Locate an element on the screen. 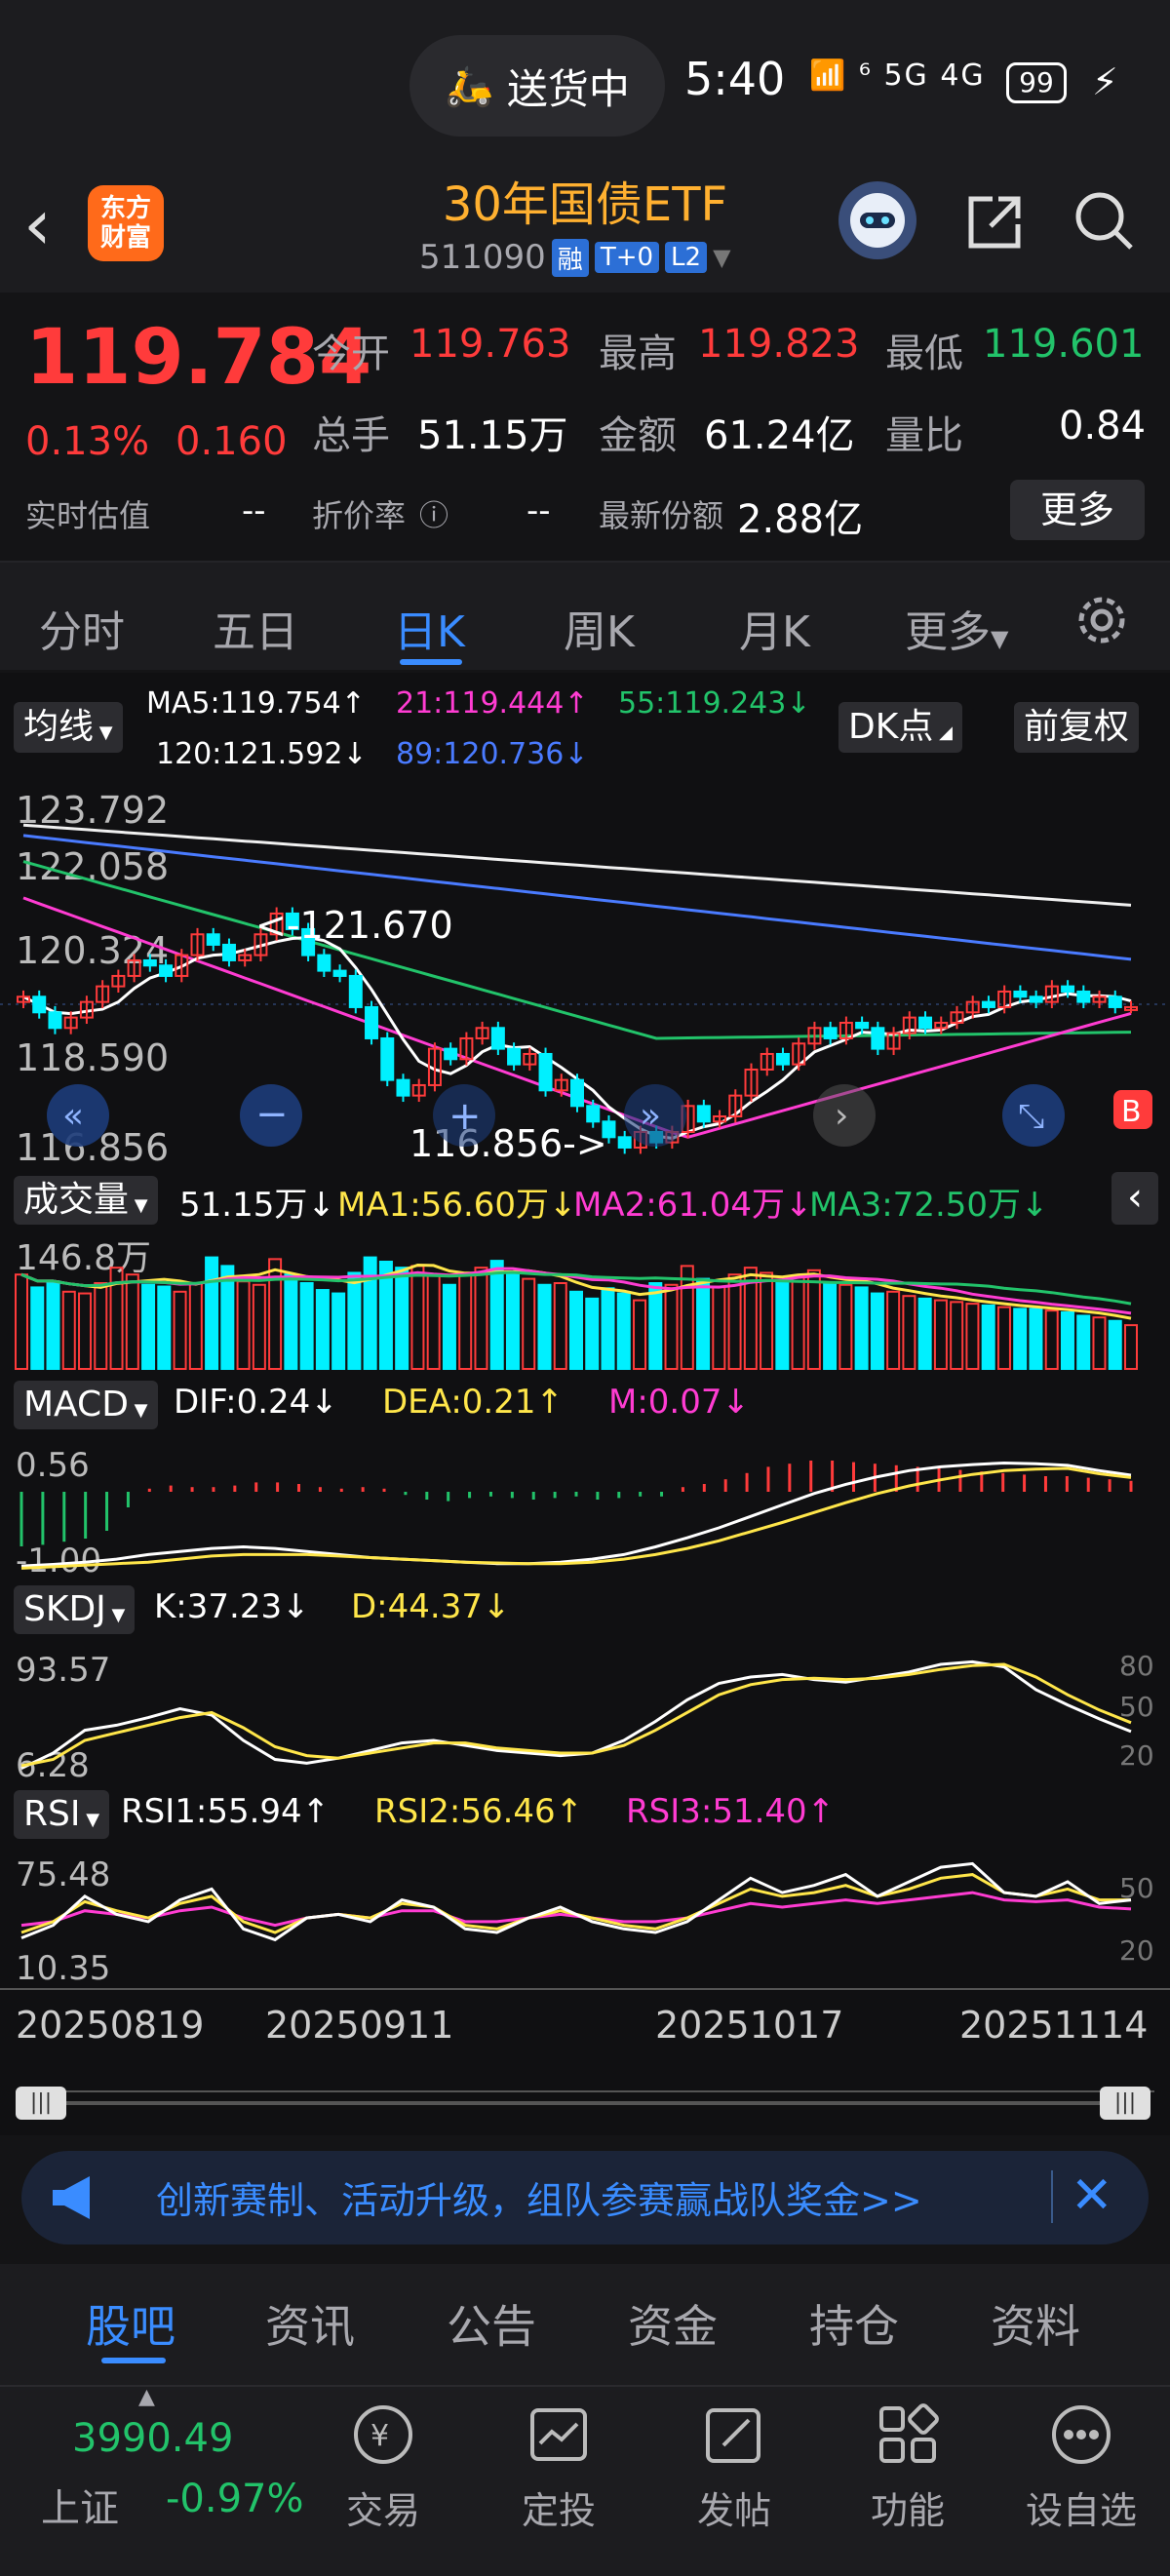  skdj-selector: SKDJ ▼ is located at coordinates (75, 1609).